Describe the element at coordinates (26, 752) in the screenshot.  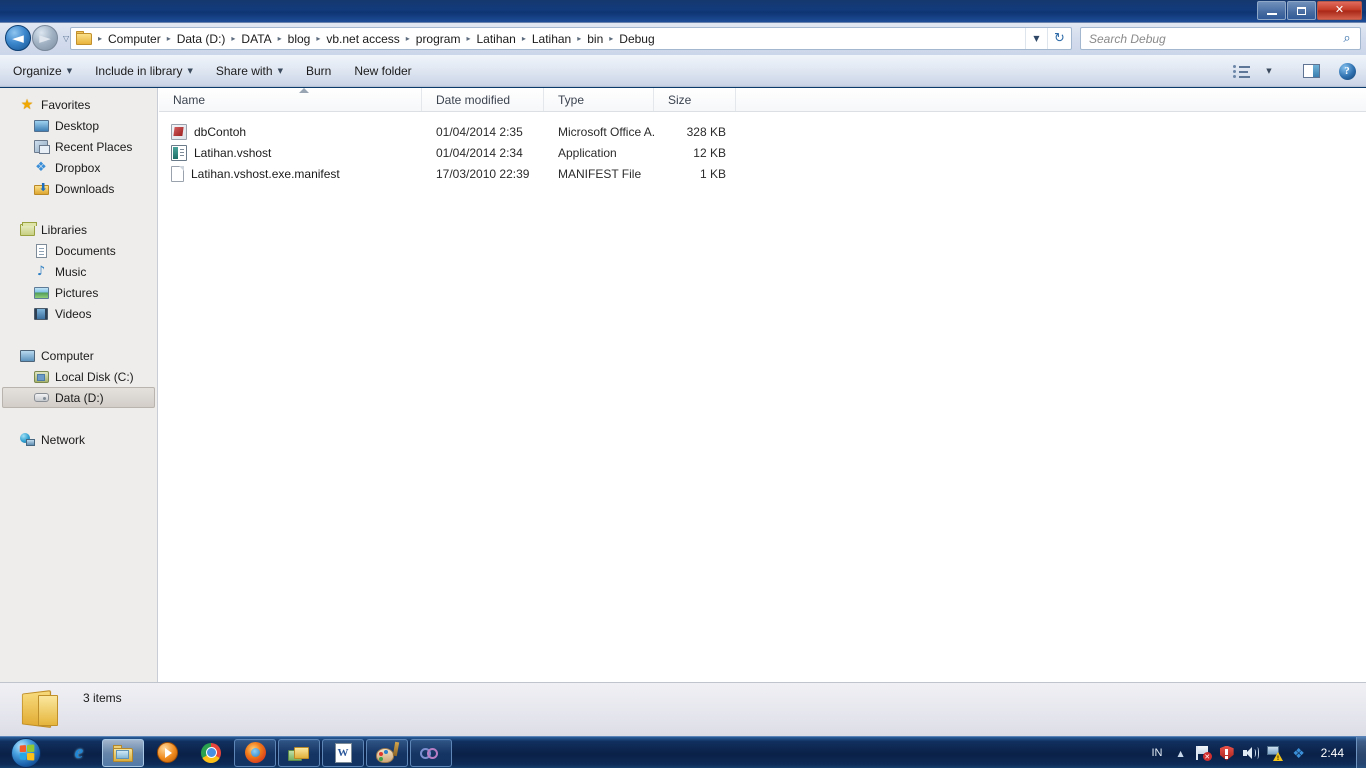
I see `start-button` at that location.